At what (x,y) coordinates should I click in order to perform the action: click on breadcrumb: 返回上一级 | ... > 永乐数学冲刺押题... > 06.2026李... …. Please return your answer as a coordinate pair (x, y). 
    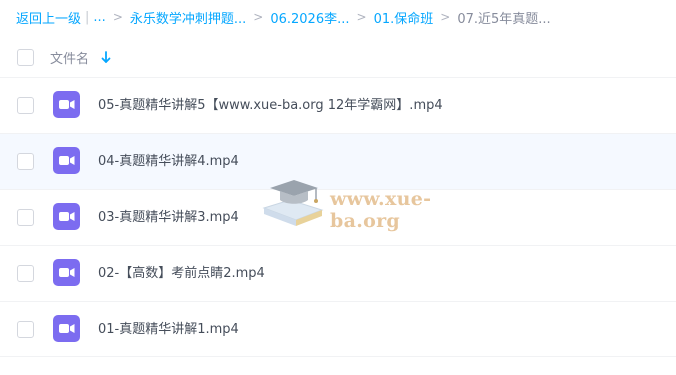
    Looking at the image, I should click on (346, 17).